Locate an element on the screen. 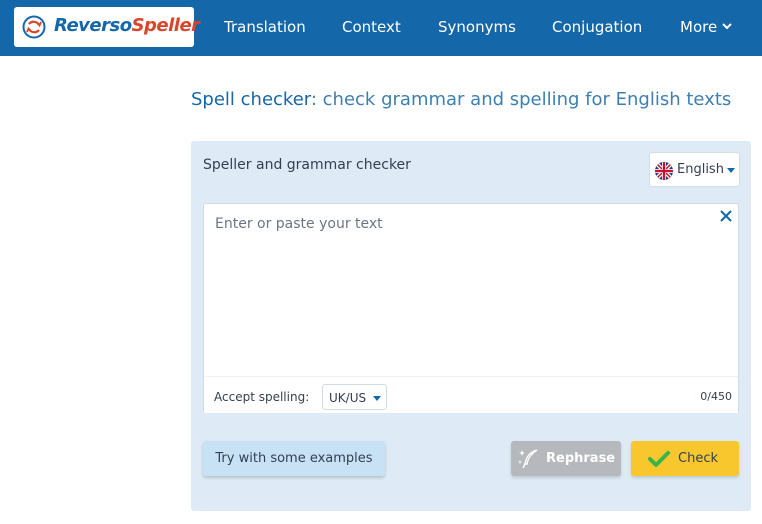 The width and height of the screenshot is (762, 524). nav-more: More is located at coordinates (706, 27).